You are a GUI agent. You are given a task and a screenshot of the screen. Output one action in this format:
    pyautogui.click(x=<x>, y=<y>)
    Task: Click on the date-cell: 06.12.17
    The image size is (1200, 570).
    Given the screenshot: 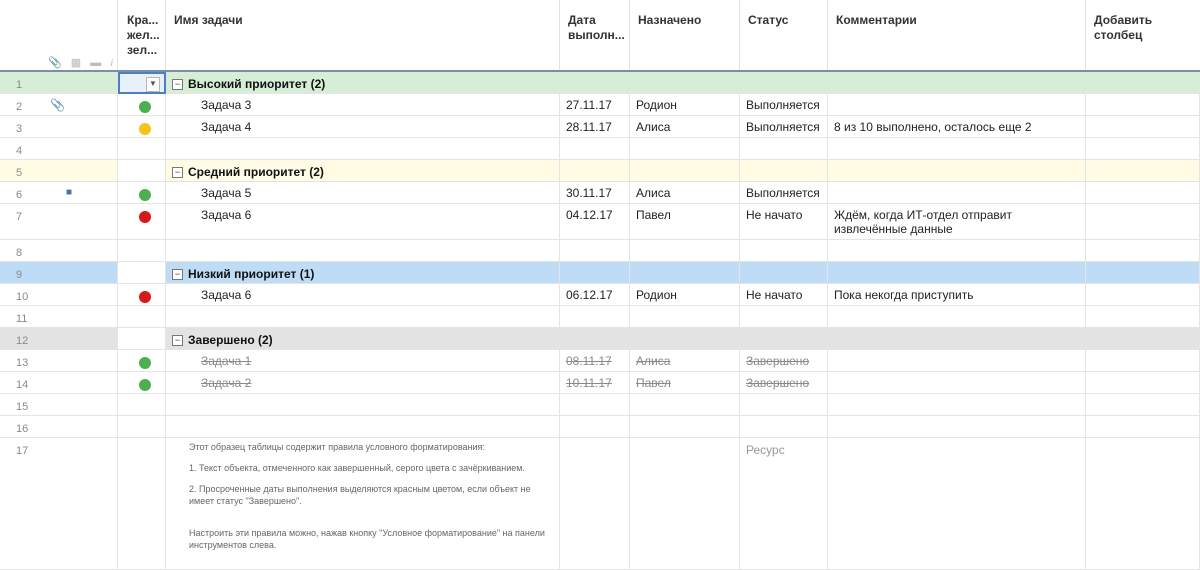 What is the action you would take?
    pyautogui.click(x=595, y=294)
    